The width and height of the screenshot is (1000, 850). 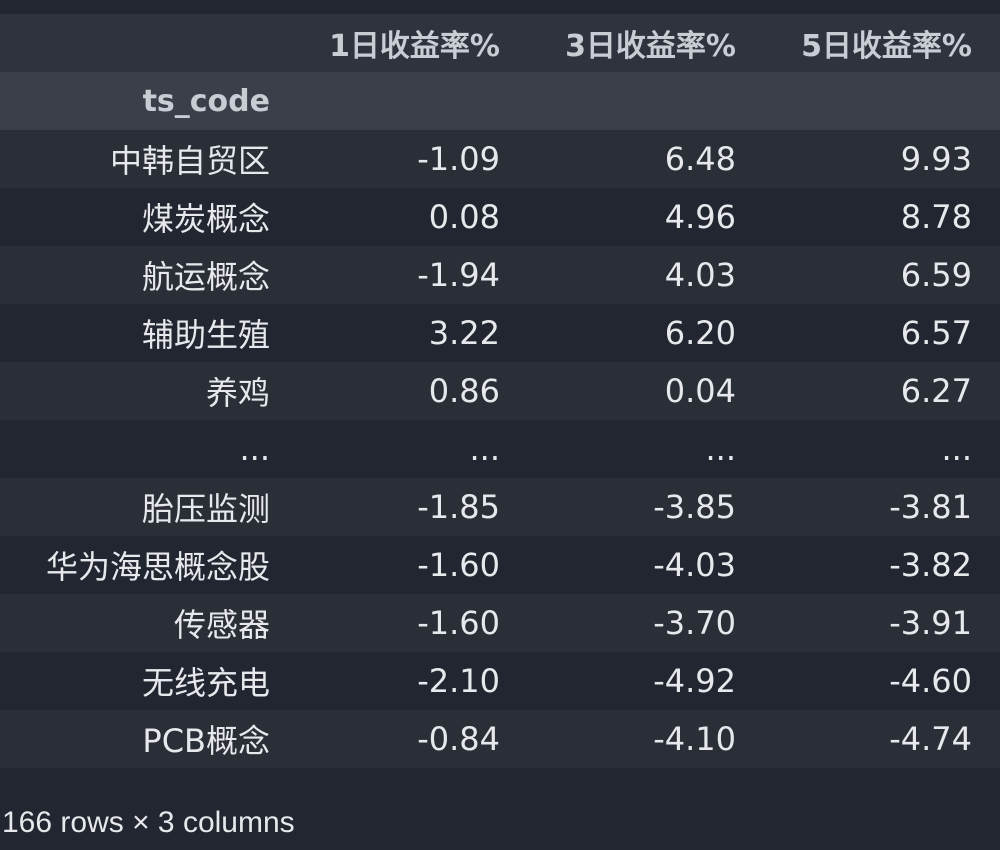 What do you see at coordinates (135, 623) in the screenshot?
I see `row-index-label: 传感器` at bounding box center [135, 623].